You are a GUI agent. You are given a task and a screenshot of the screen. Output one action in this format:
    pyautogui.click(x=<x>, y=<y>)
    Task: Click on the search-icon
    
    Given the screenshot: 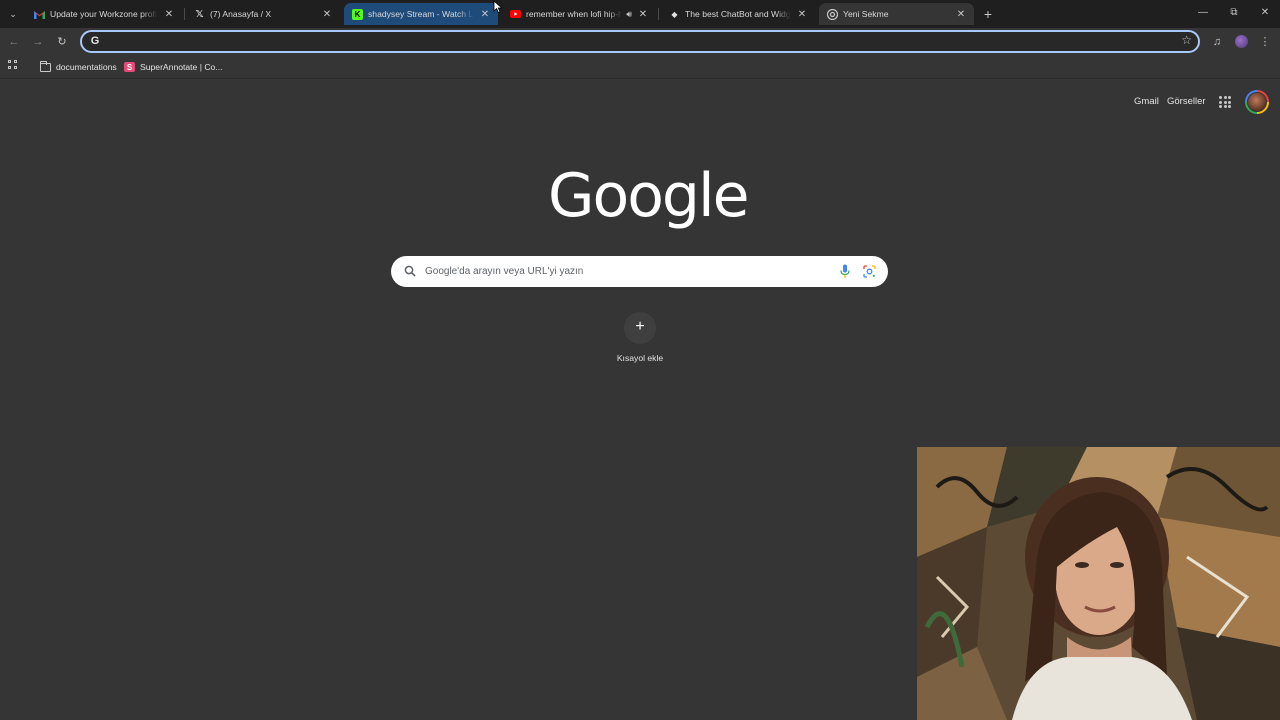 What is the action you would take?
    pyautogui.click(x=410, y=271)
    